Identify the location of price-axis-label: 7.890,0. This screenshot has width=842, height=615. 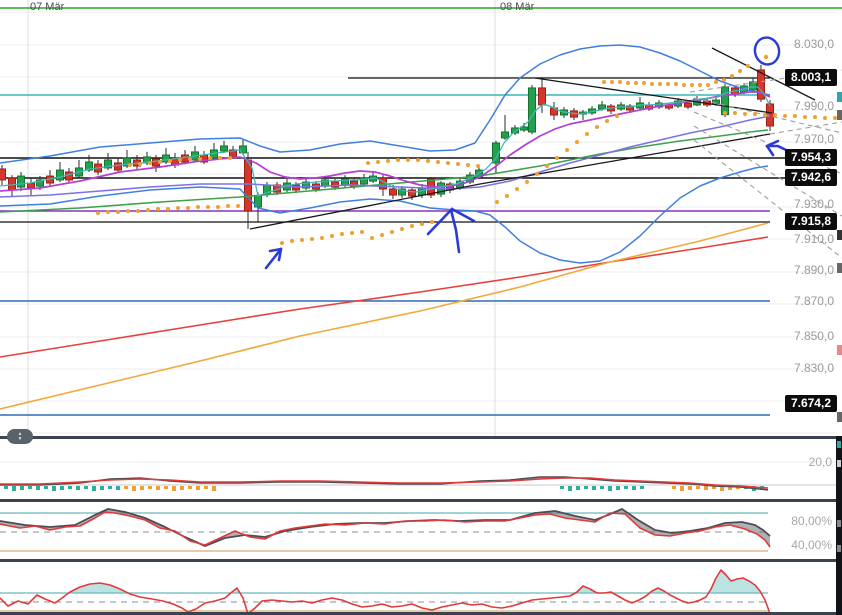
(813, 270).